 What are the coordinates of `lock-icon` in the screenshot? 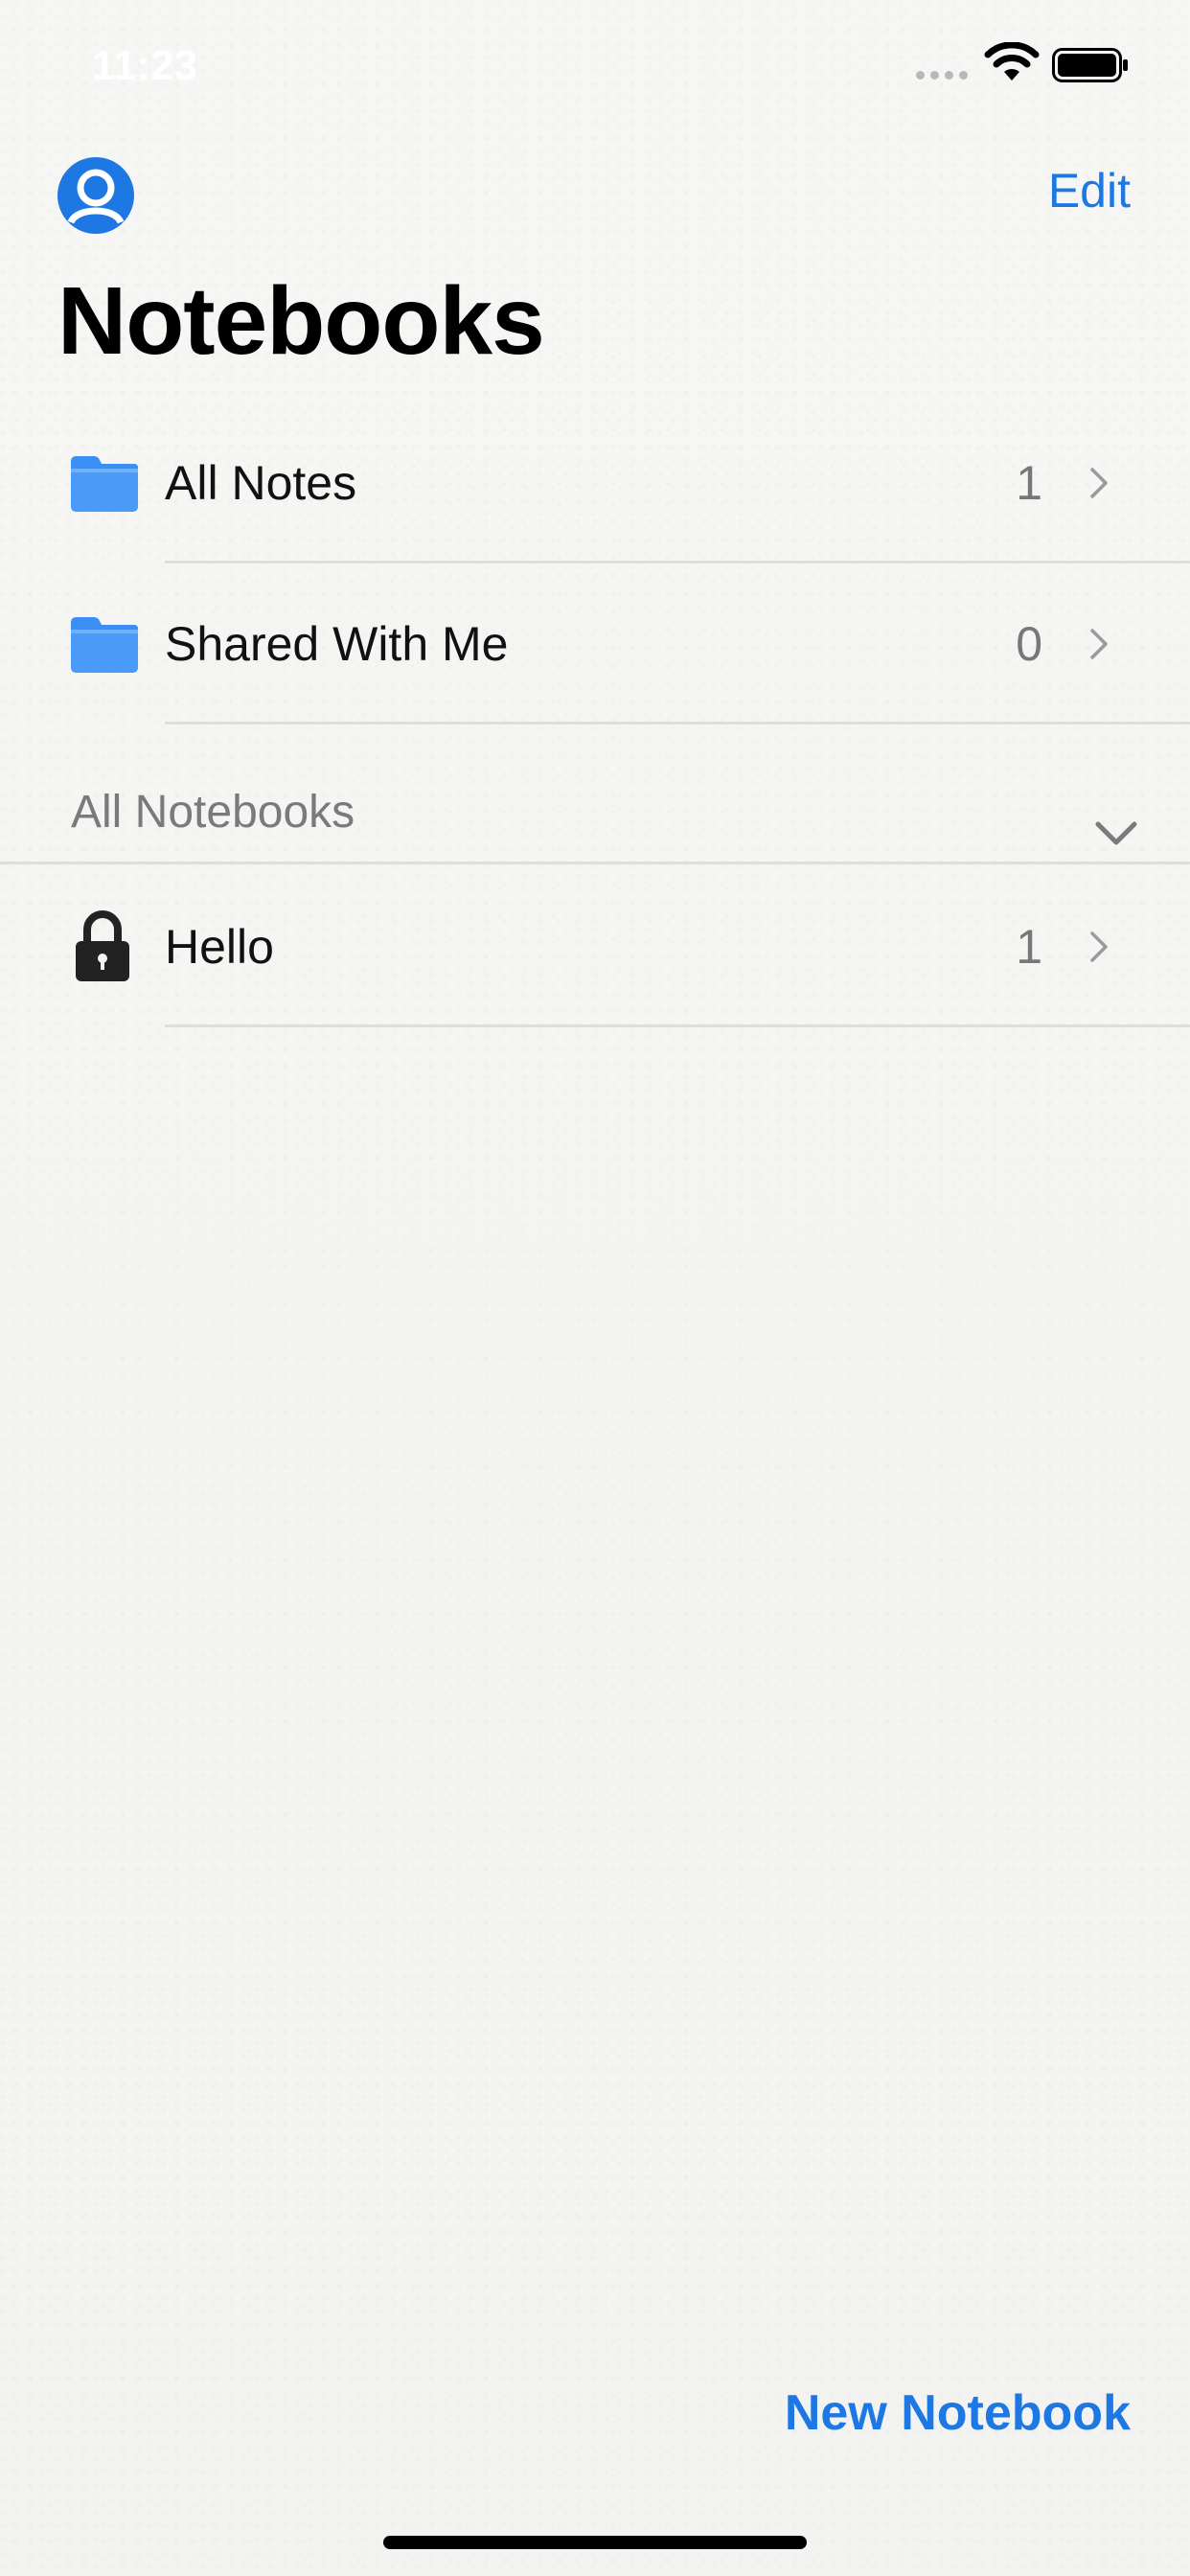 It's located at (103, 945).